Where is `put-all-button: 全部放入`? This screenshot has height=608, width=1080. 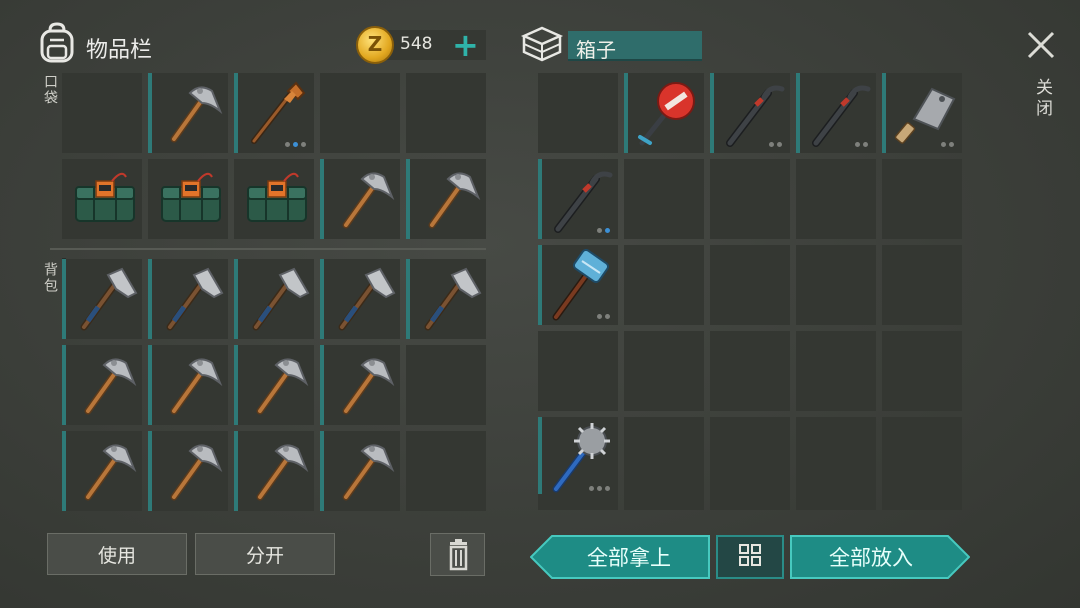
put-all-button: 全部放入 is located at coordinates (880, 557).